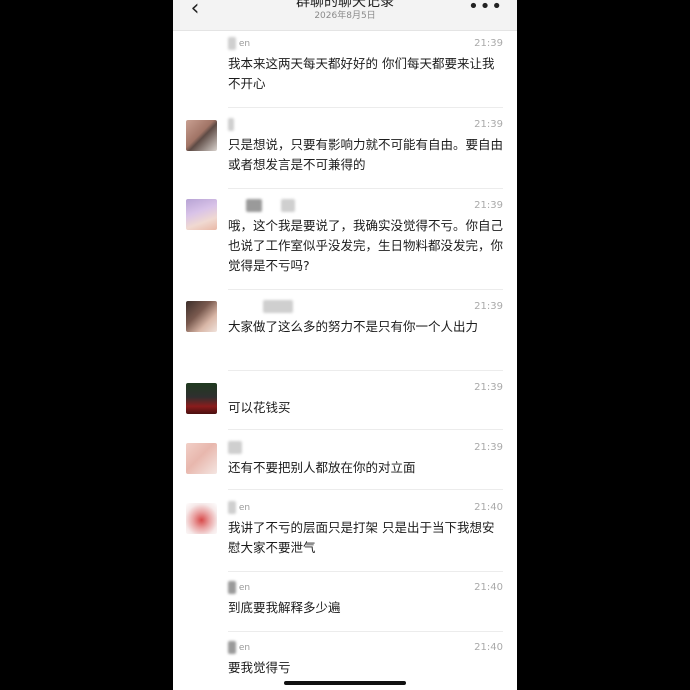 Image resolution: width=690 pixels, height=690 pixels. I want to click on navigation-bar: ‹ 群聊的聊天记录 2026年8月5日 •••, so click(345, 15).